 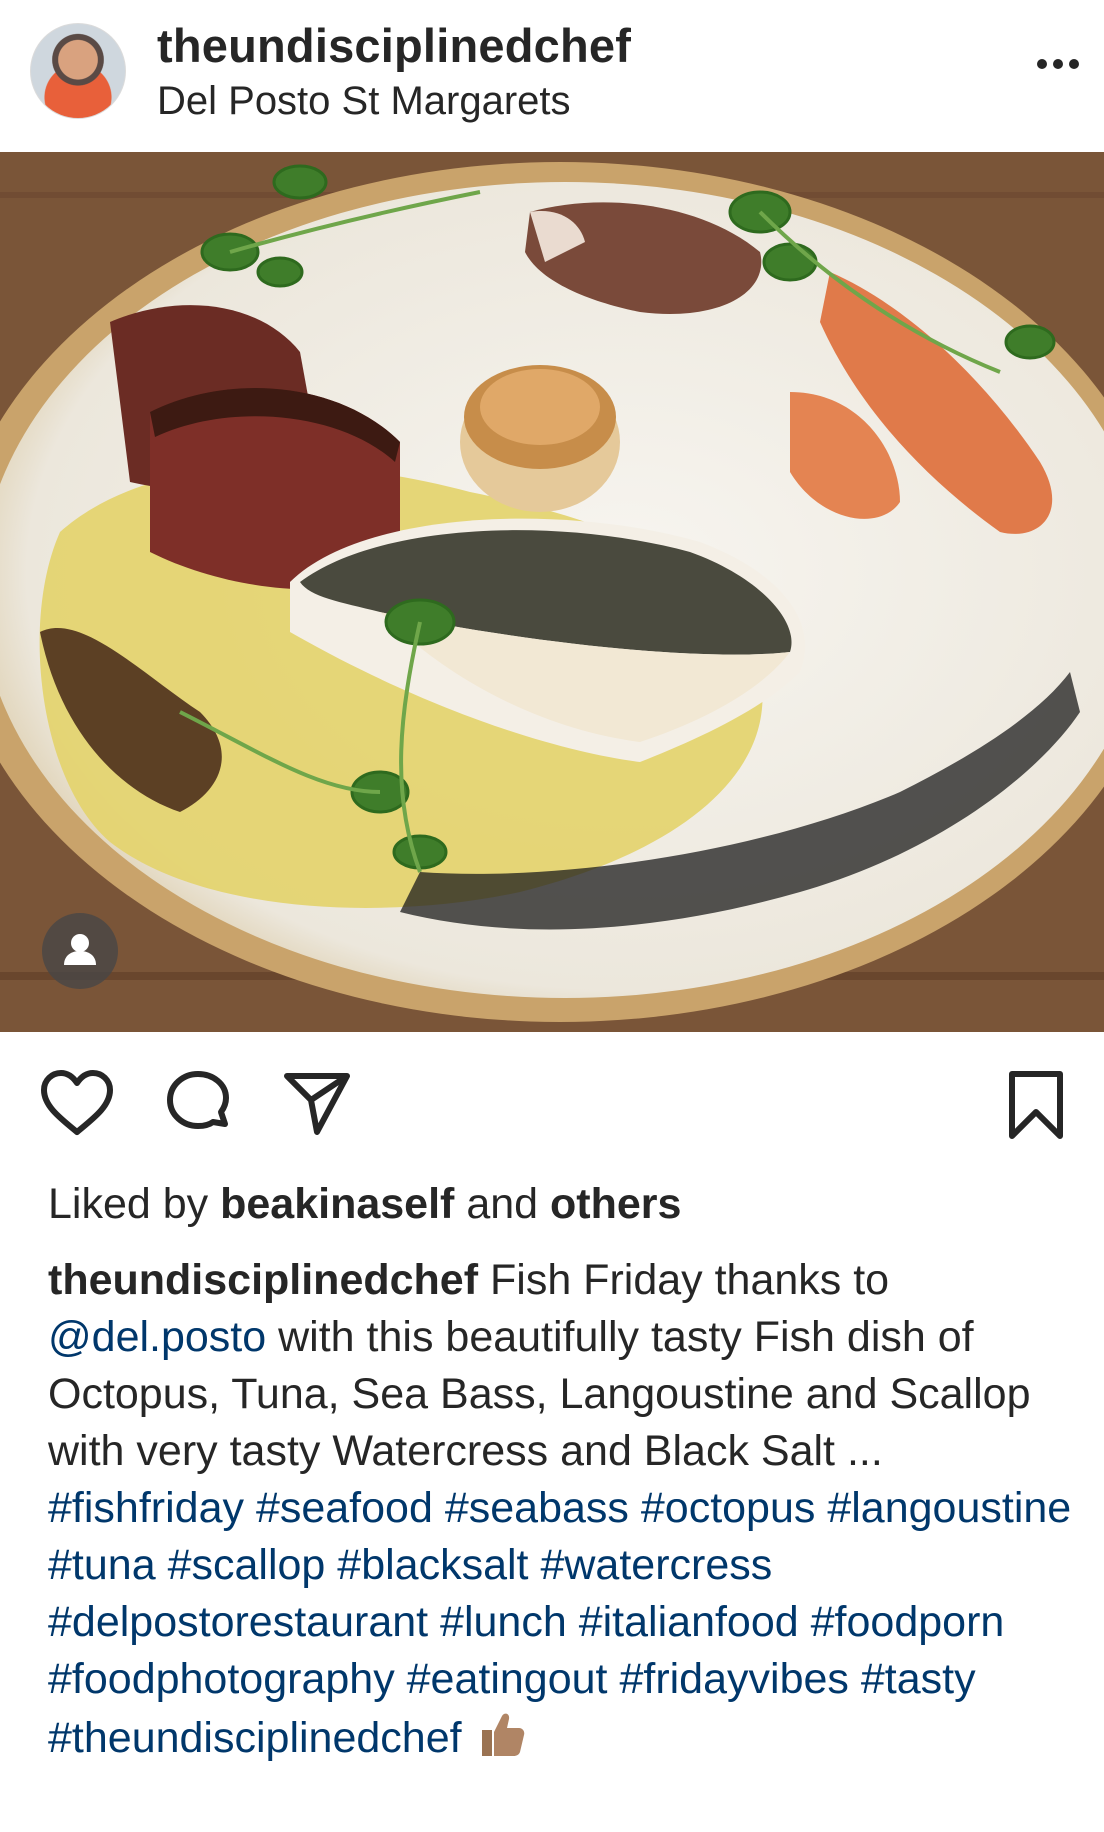 I want to click on hashtag: #octopus, so click(x=728, y=1508).